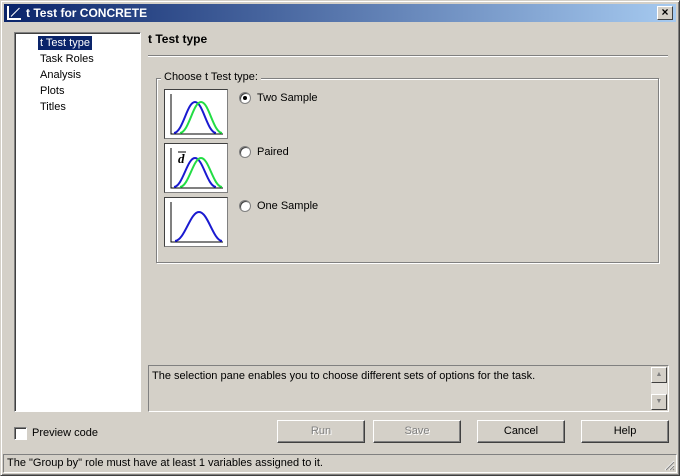  Describe the element at coordinates (53, 107) in the screenshot. I see `nav-item-titles: Titles` at that location.